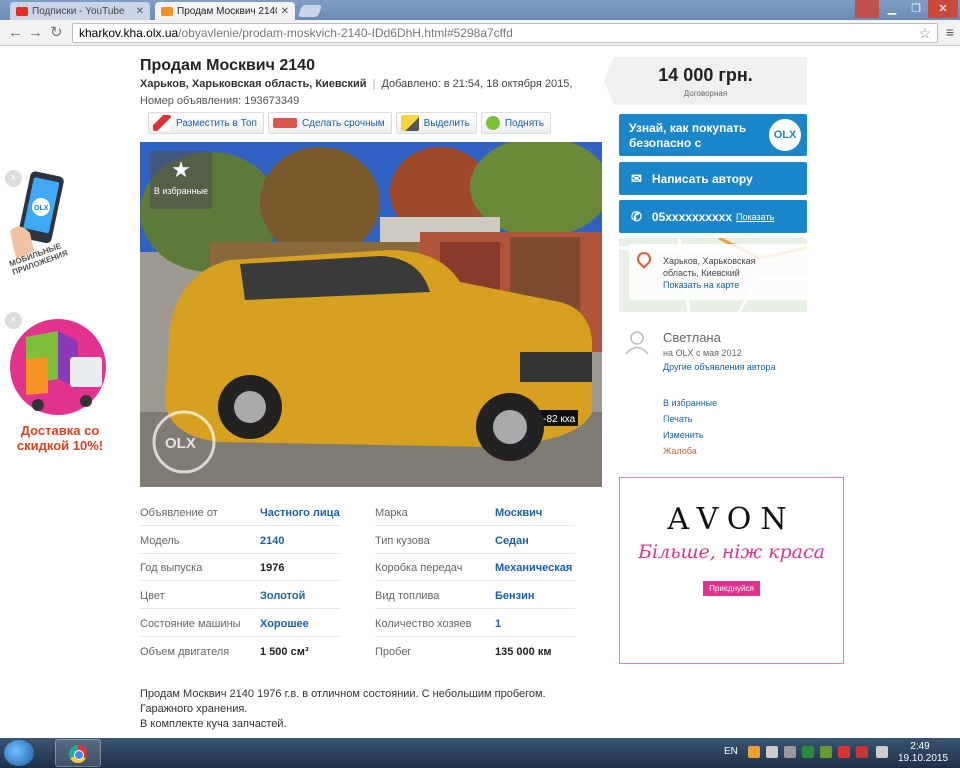  I want to click on tray-flag-icon, so click(754, 752).